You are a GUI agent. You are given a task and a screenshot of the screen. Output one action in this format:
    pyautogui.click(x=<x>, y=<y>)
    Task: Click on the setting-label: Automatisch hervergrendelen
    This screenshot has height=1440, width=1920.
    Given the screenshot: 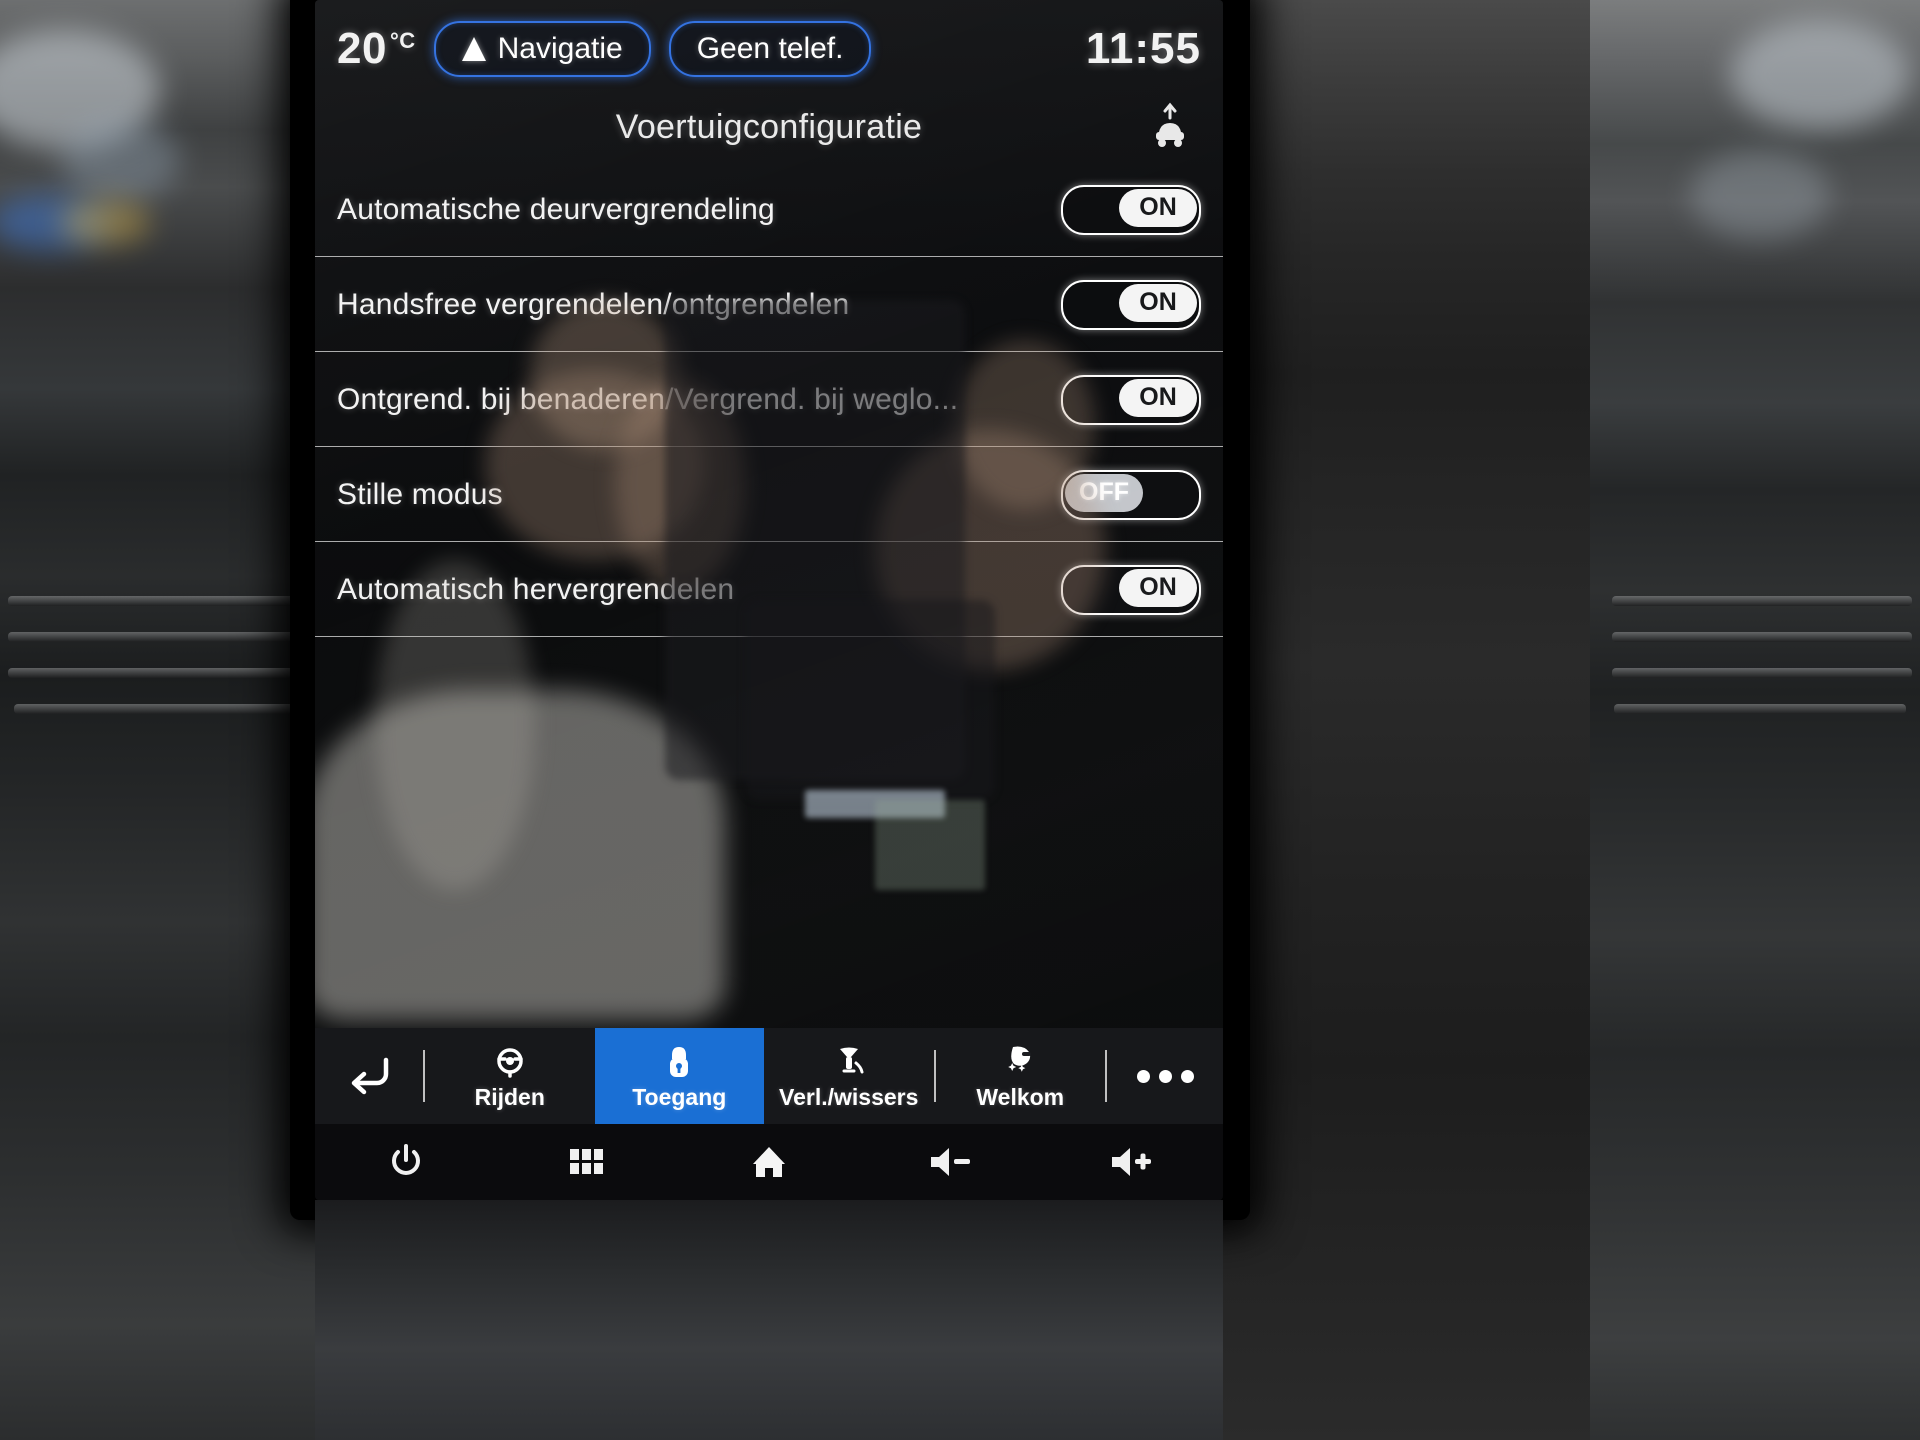 What is the action you would take?
    pyautogui.click(x=536, y=589)
    